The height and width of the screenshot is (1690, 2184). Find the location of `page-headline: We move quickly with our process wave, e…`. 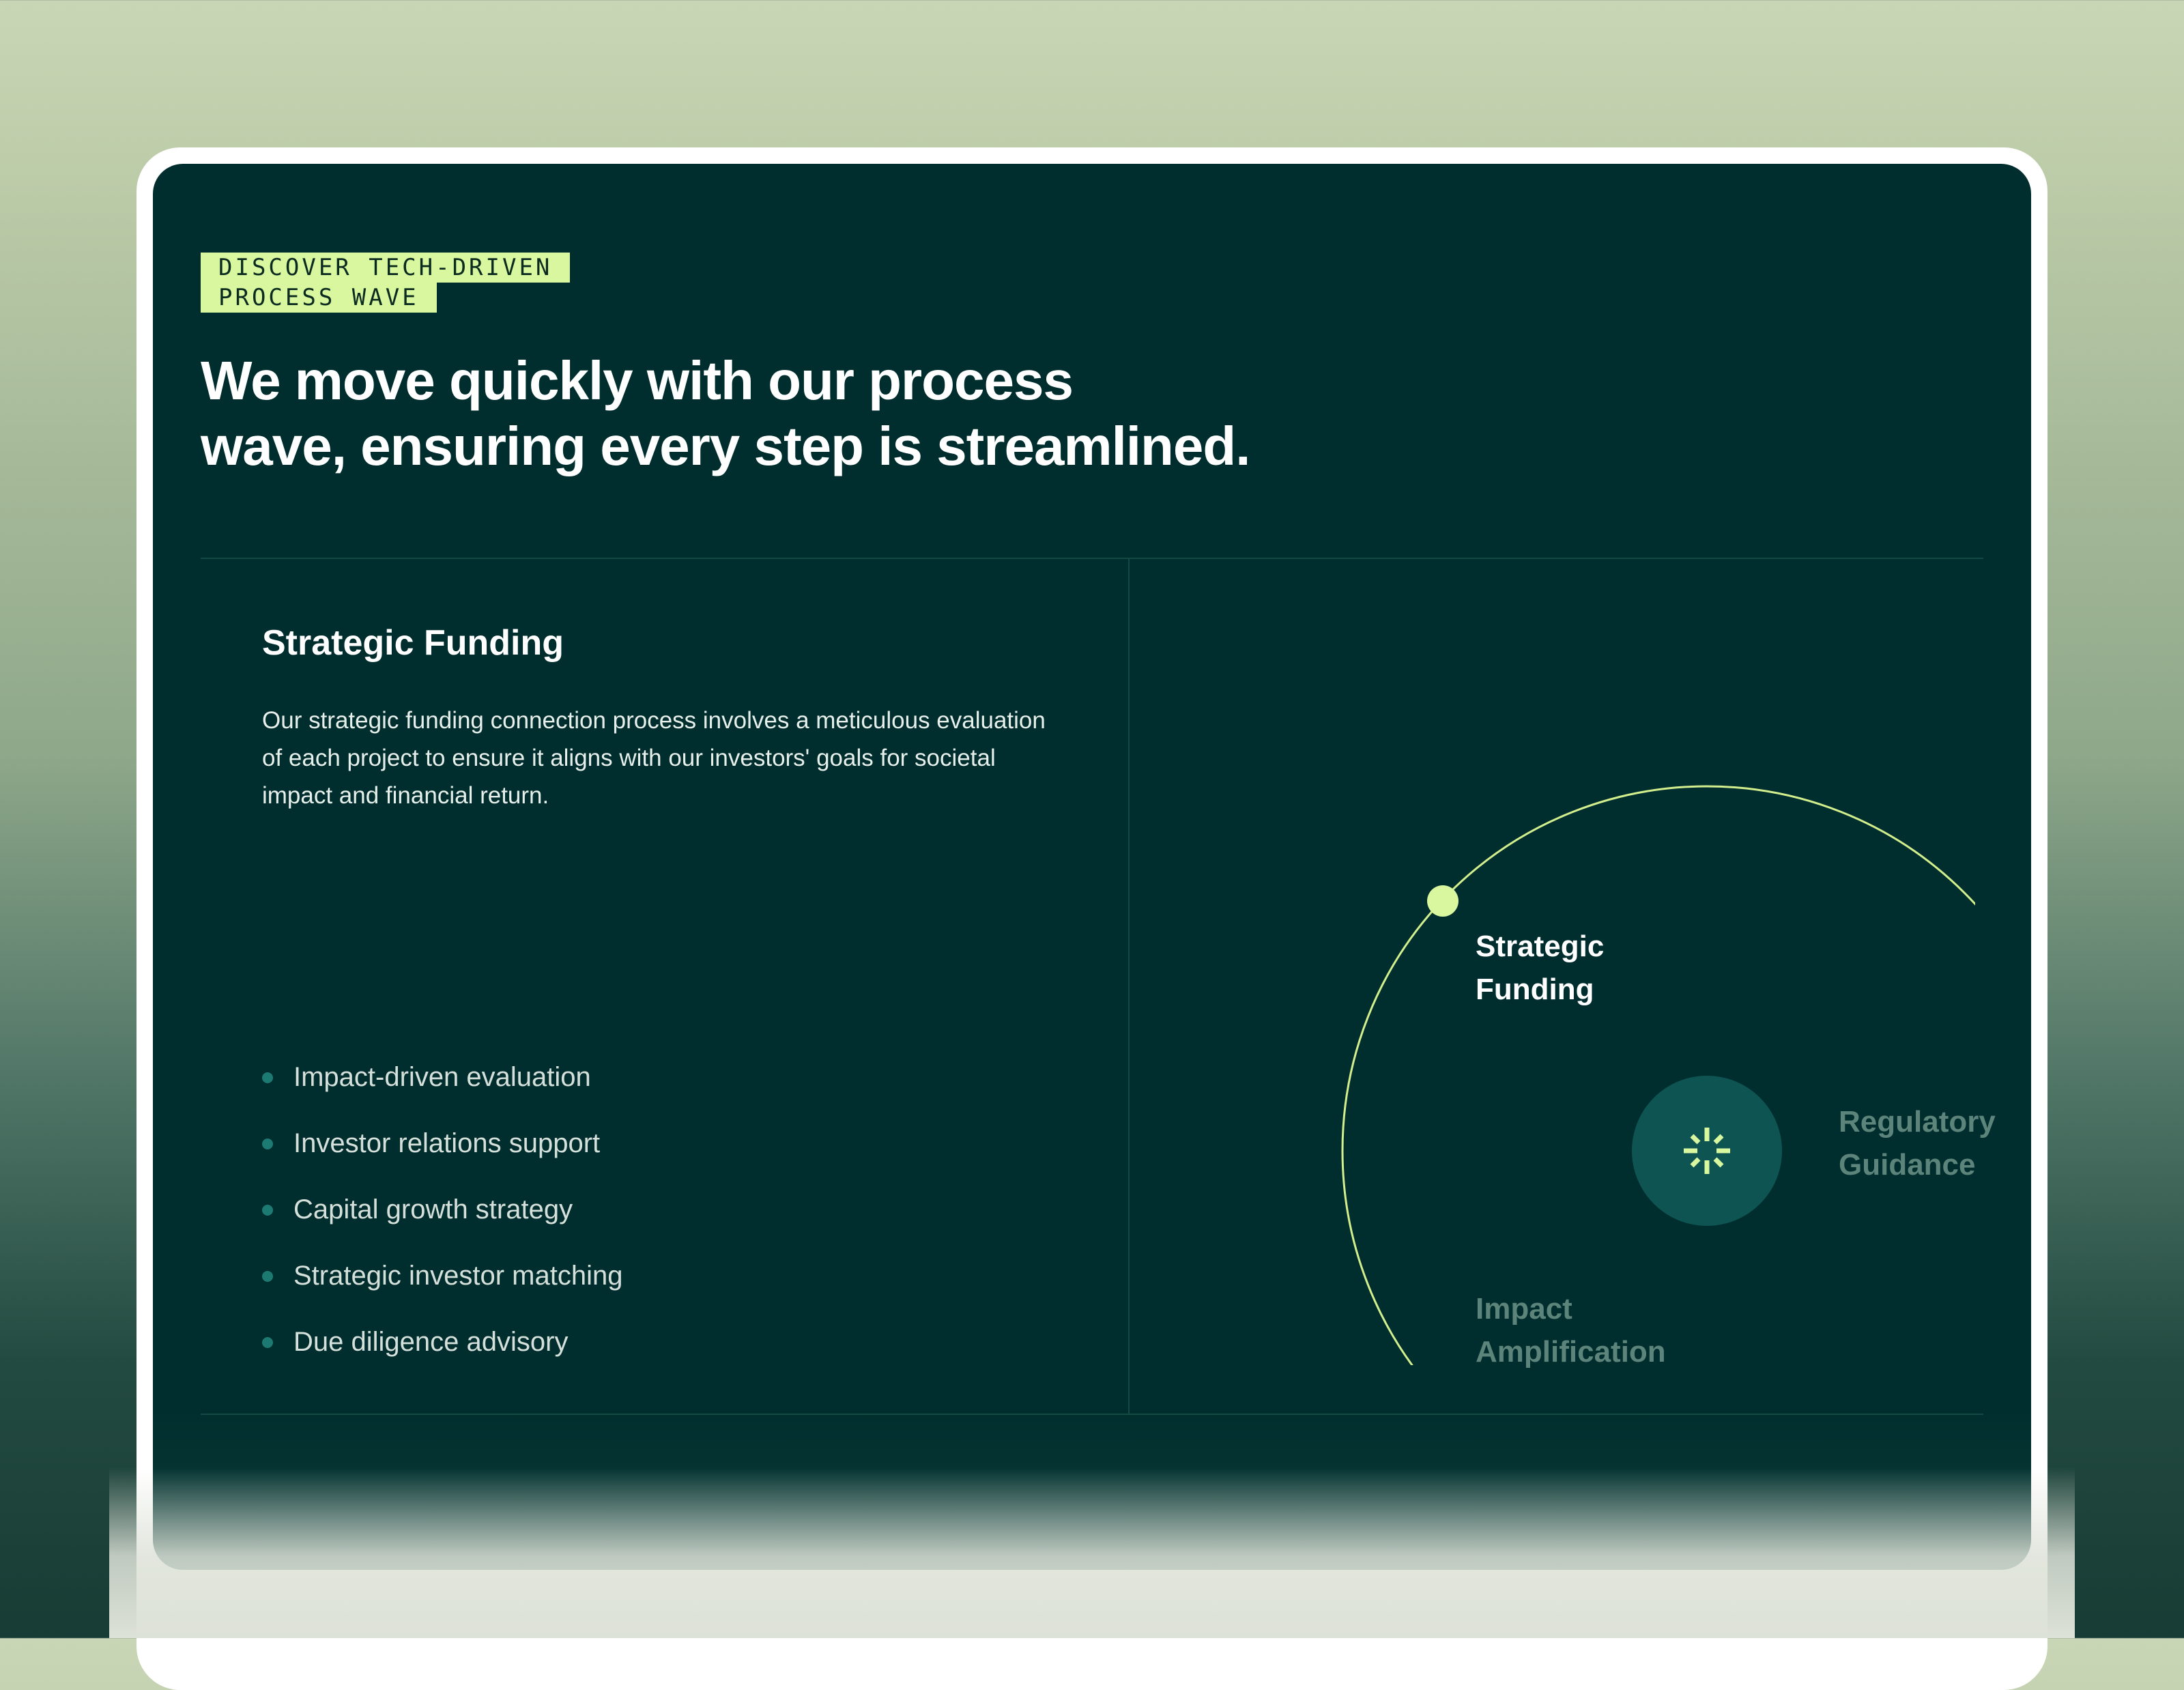

page-headline: We move quickly with our process wave, e… is located at coordinates (849, 413).